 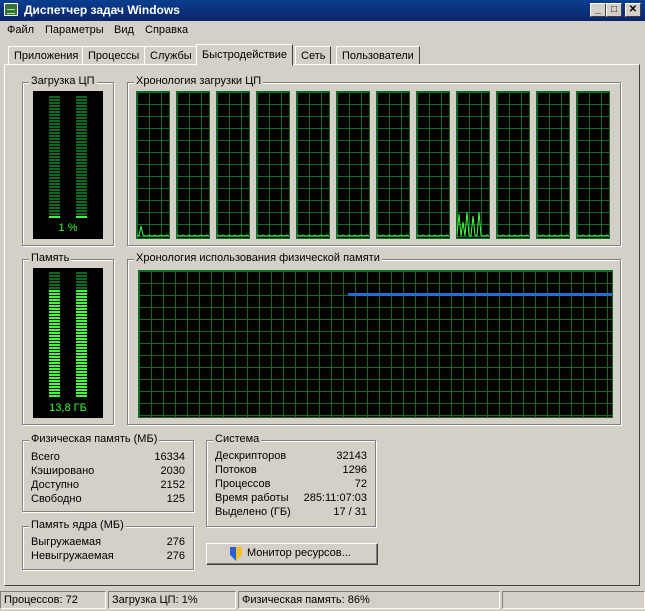 I want to click on tab-users: Пользователи, so click(x=378, y=55).